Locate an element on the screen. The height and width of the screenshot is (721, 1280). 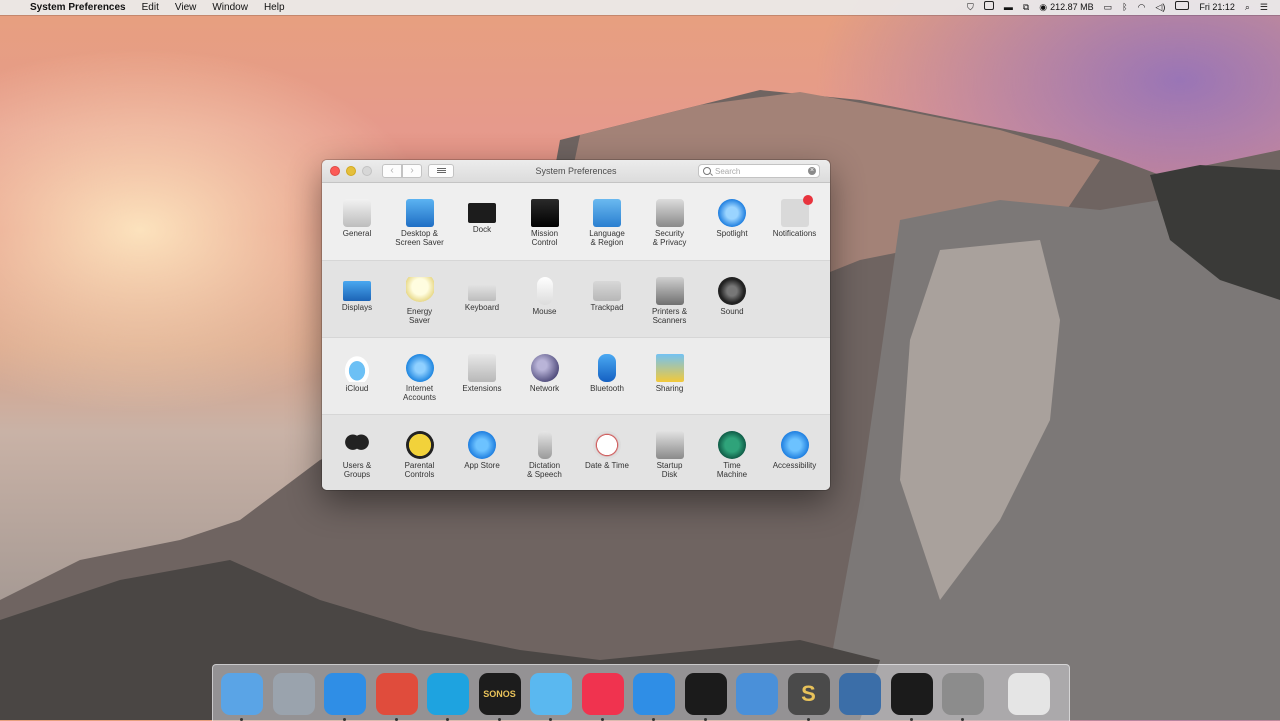
screen-icon is located at coordinates (988, 7).